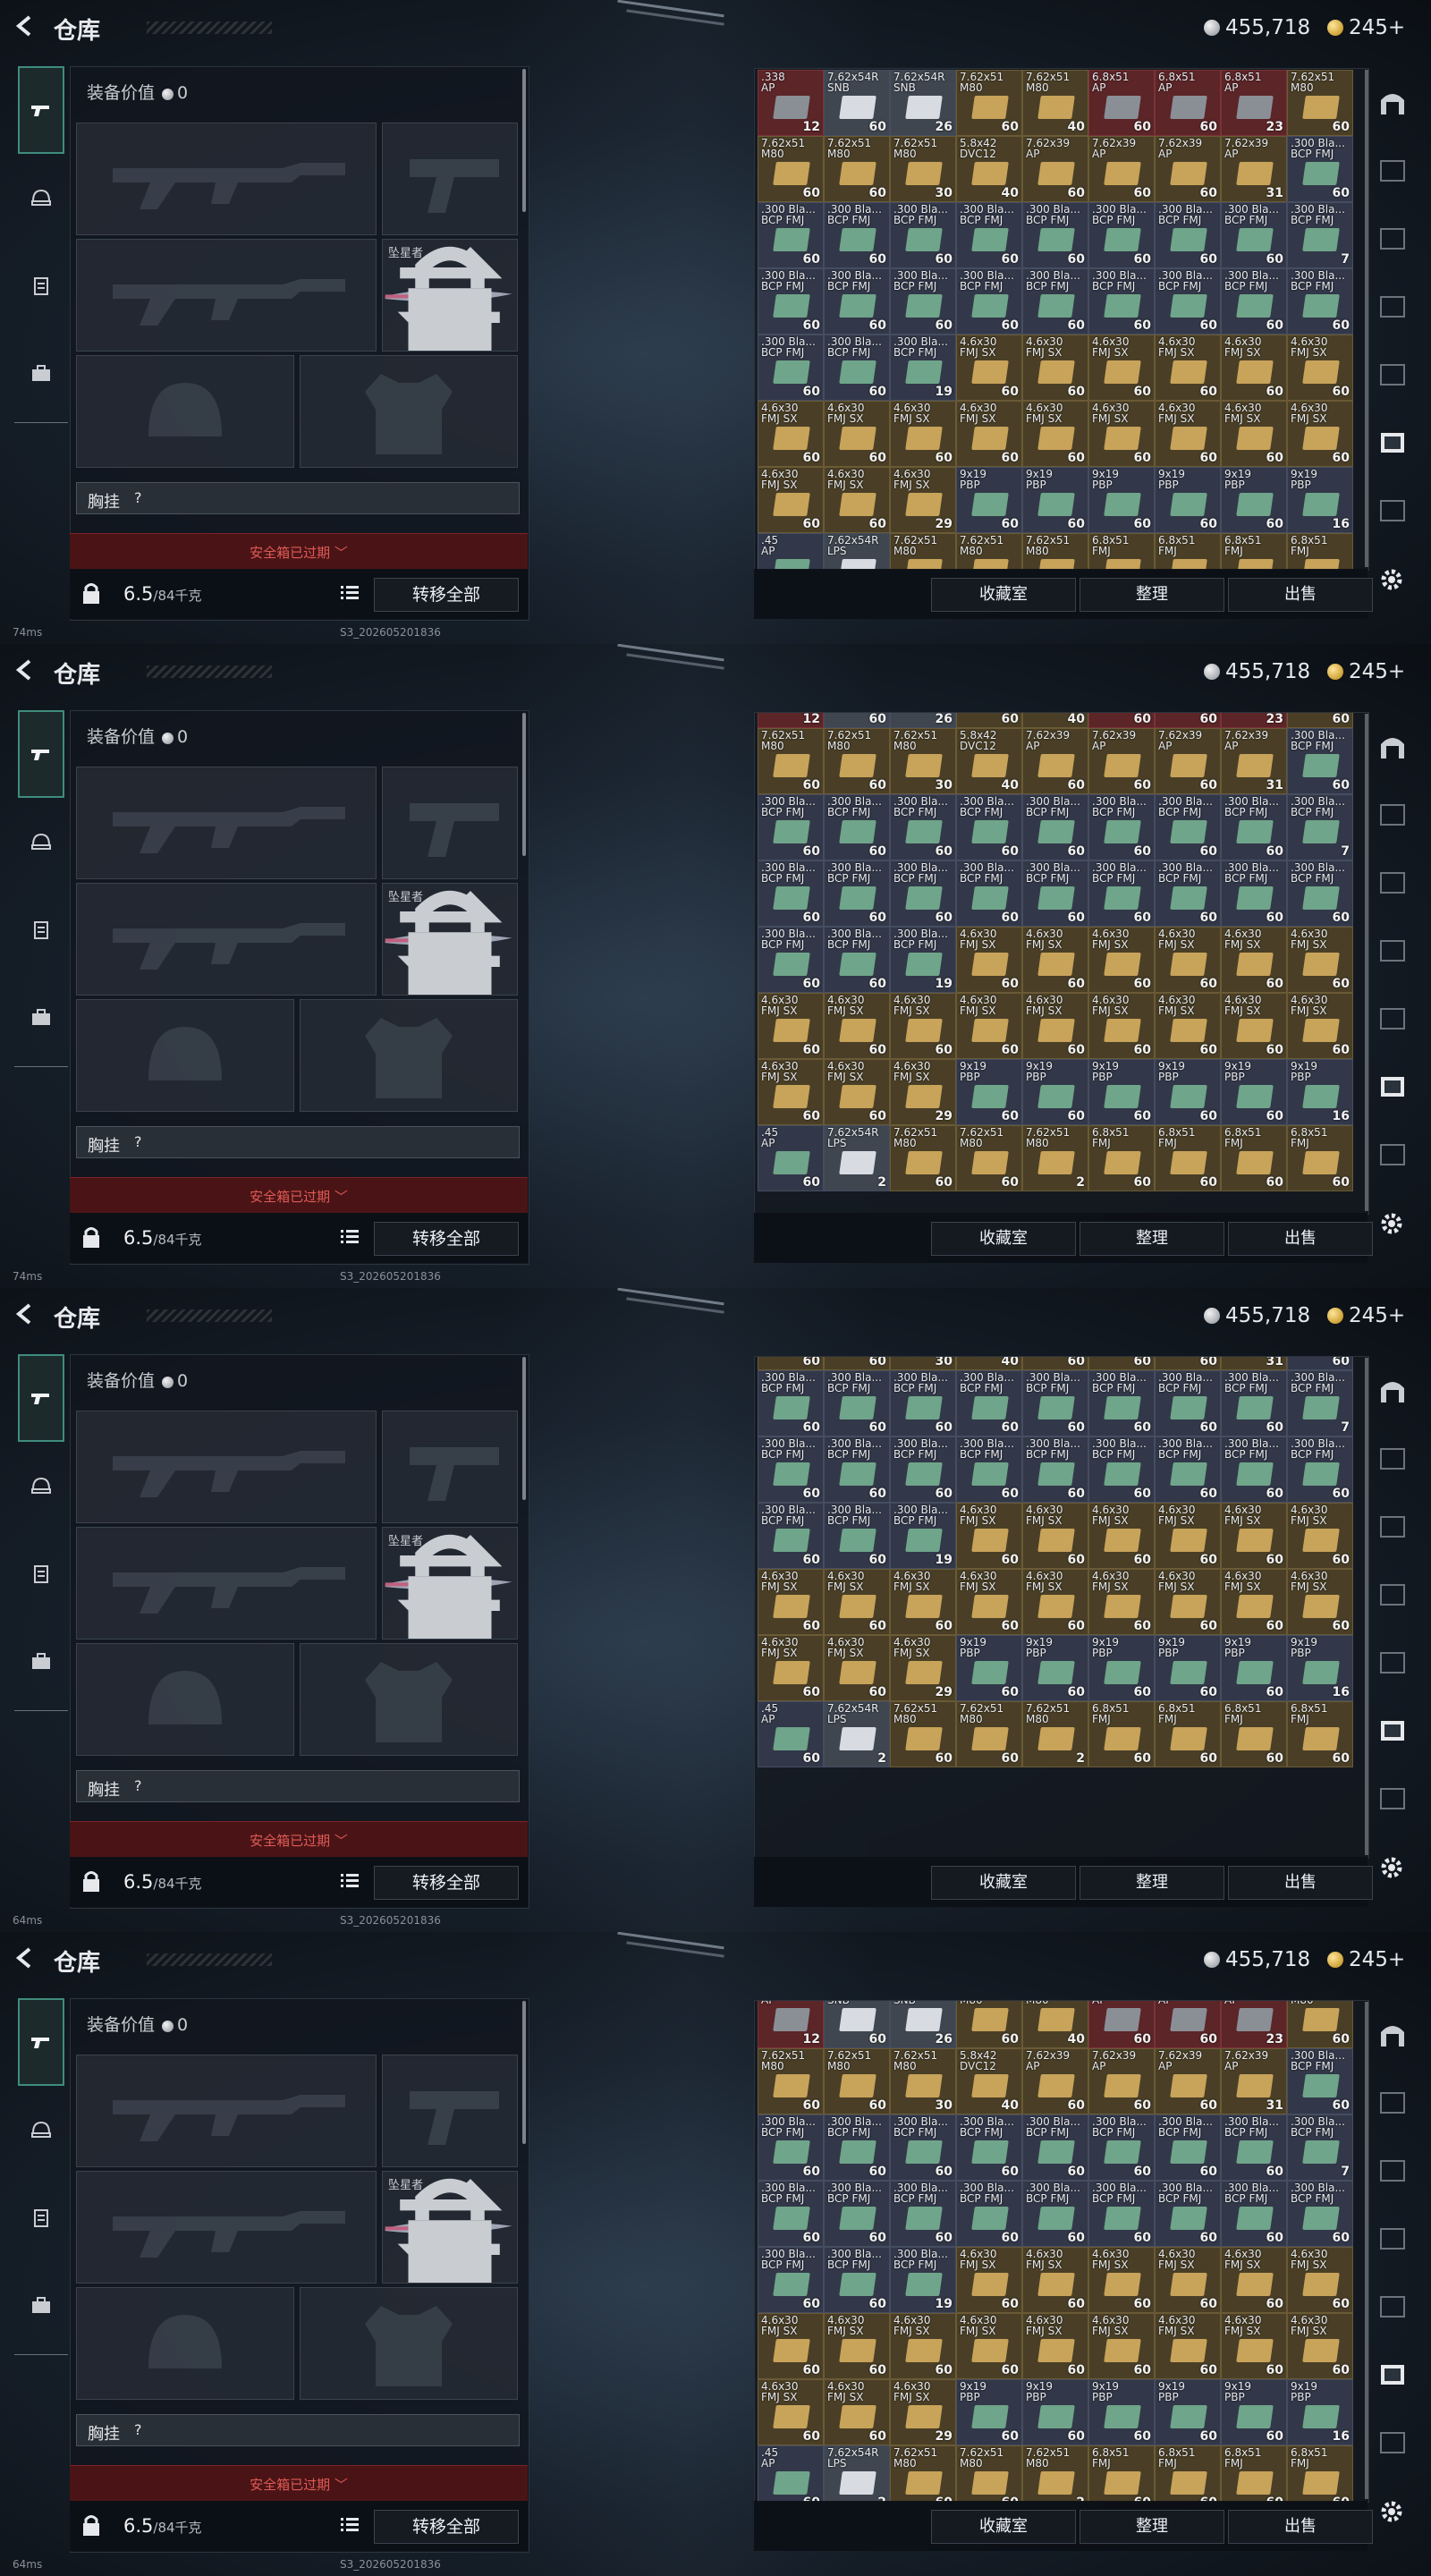 The height and width of the screenshot is (2576, 1431). Describe the element at coordinates (447, 1883) in the screenshot. I see `transfer-all-button: 转移全部` at that location.